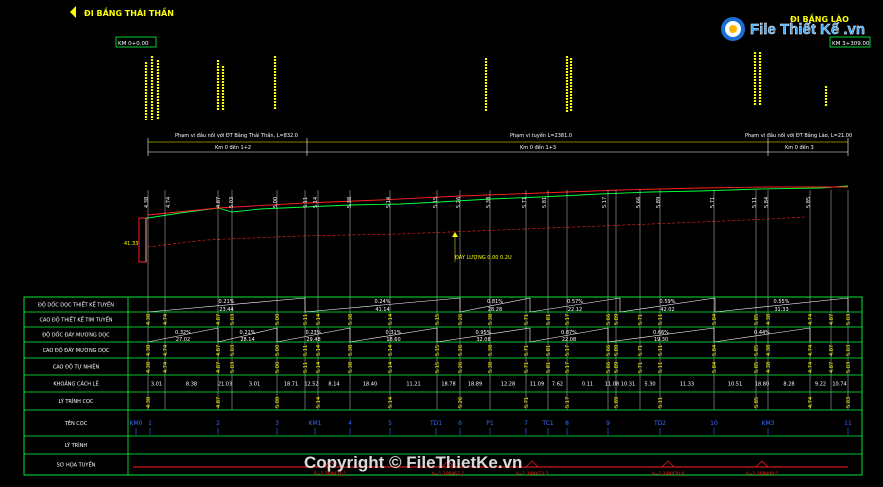  What do you see at coordinates (538, 147) in the screenshot?
I see `section-2-km: Km 0 đến 1+3` at bounding box center [538, 147].